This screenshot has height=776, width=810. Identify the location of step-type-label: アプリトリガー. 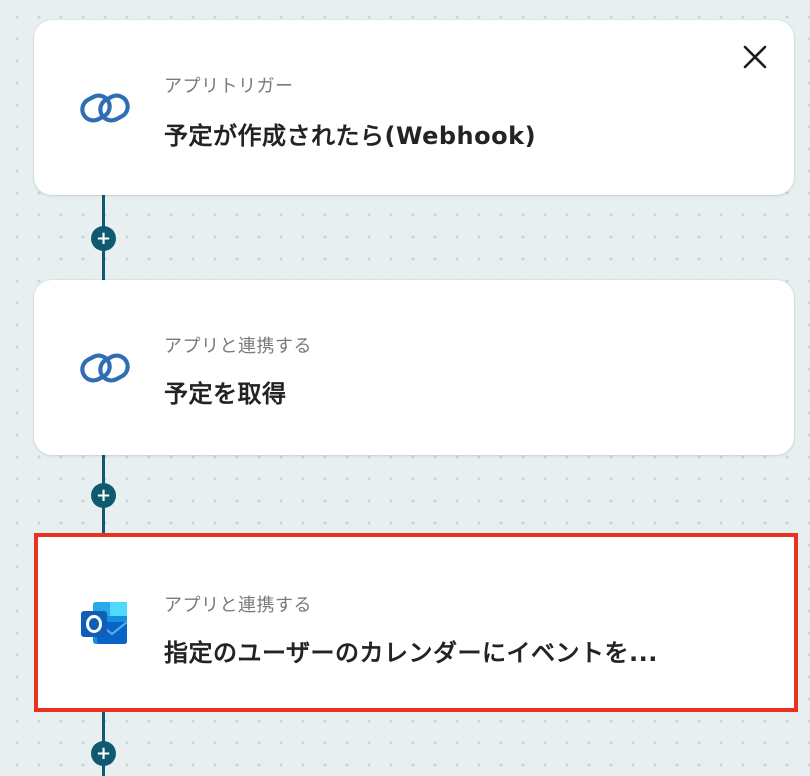
(229, 86).